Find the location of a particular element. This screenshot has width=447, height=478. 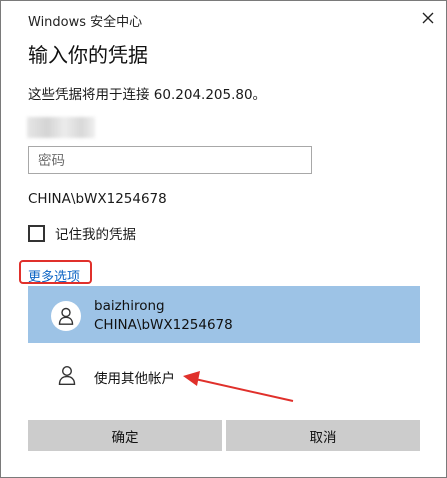

app-title: Windows 安全中心 is located at coordinates (85, 22).